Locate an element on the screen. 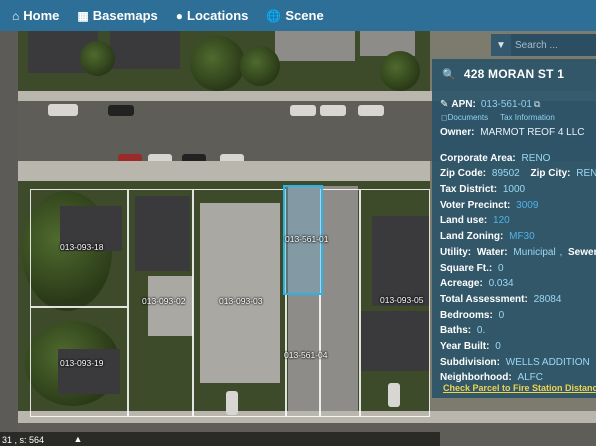  copy-icon: ⧉ is located at coordinates (537, 104).